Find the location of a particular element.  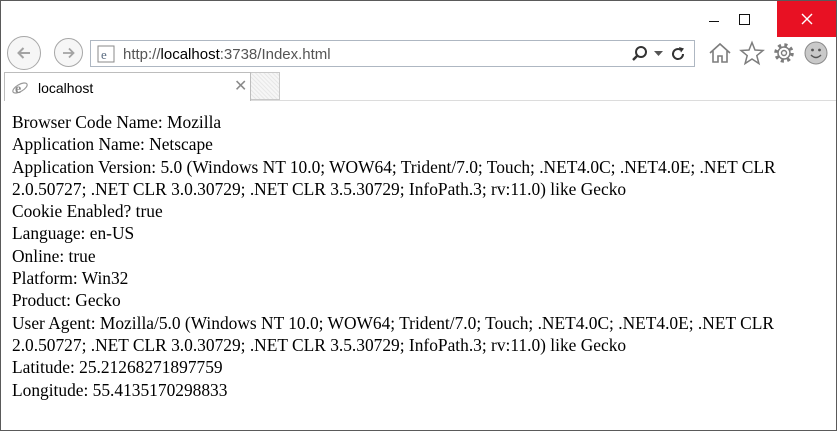

close-window-button is located at coordinates (806, 19).